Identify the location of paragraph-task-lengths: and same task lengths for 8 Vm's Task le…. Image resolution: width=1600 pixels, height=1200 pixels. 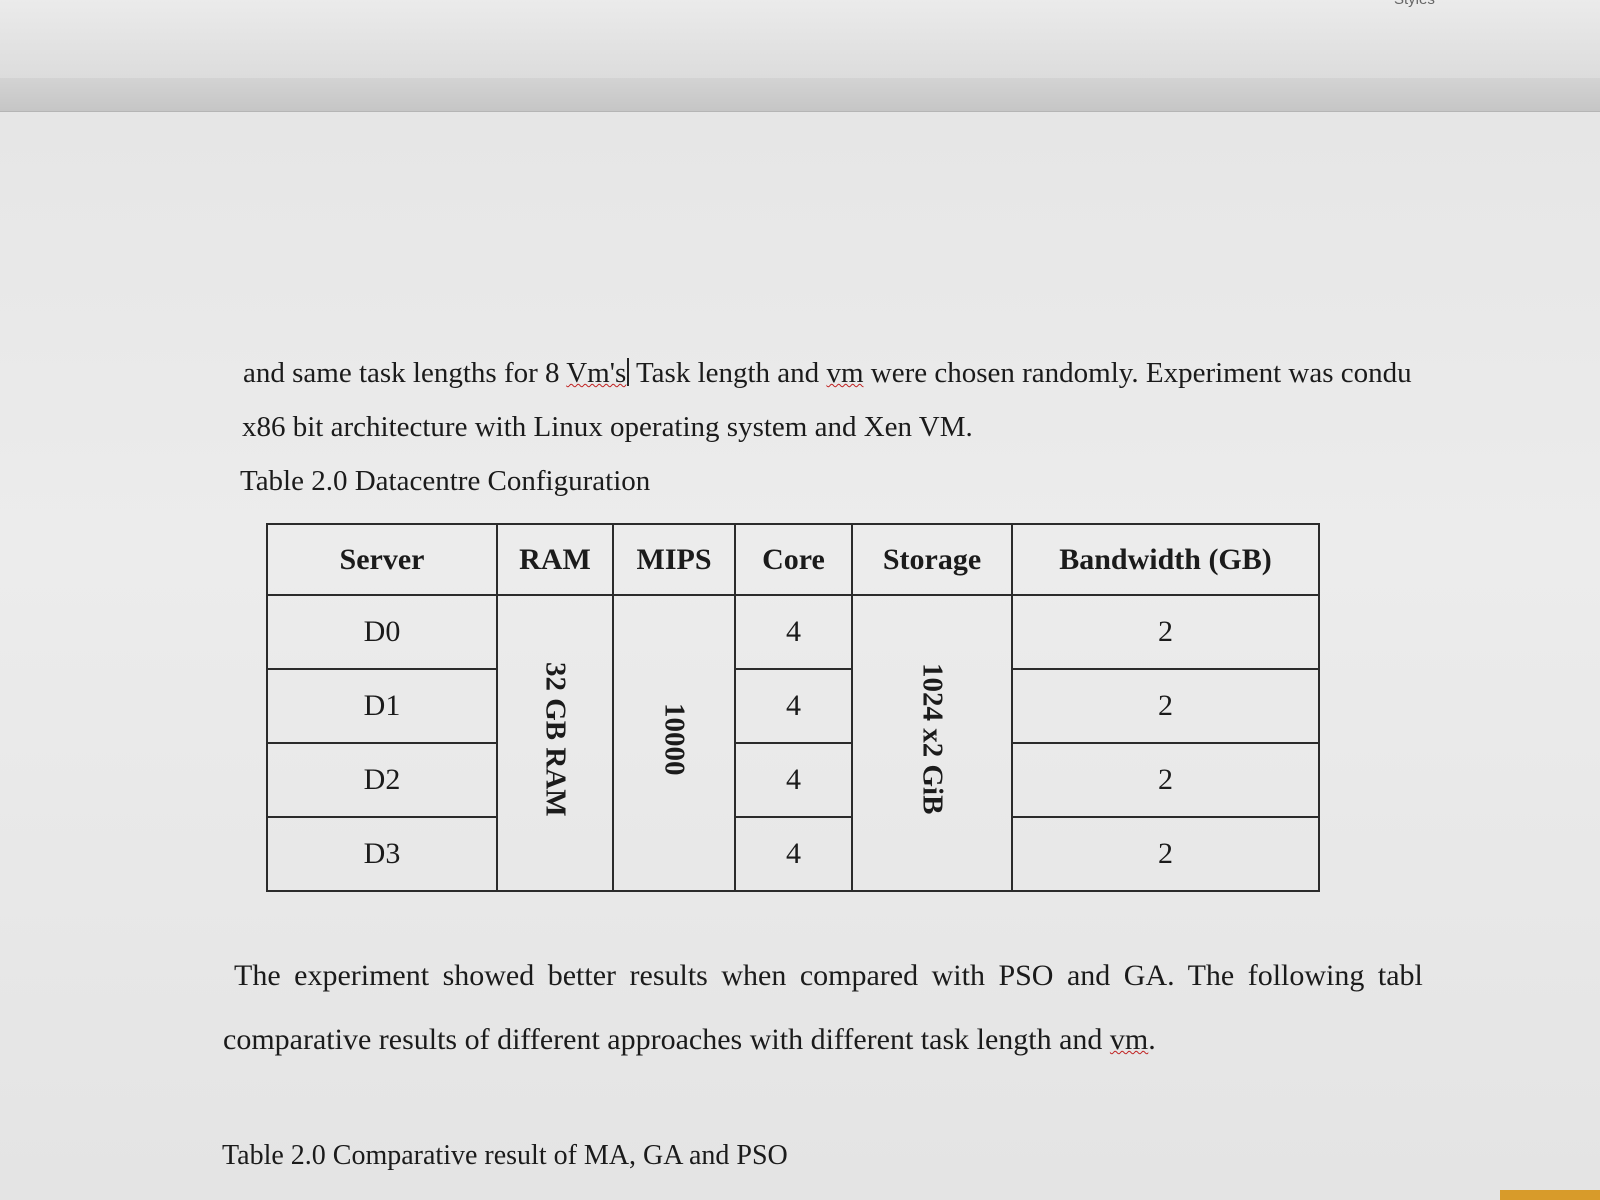
(827, 373).